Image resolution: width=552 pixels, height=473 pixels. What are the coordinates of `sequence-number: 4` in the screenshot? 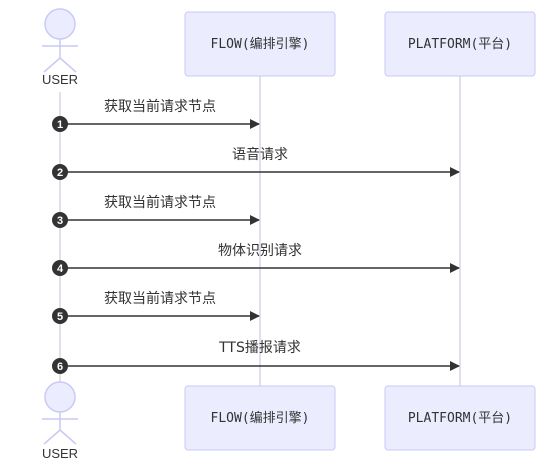 It's located at (60, 269).